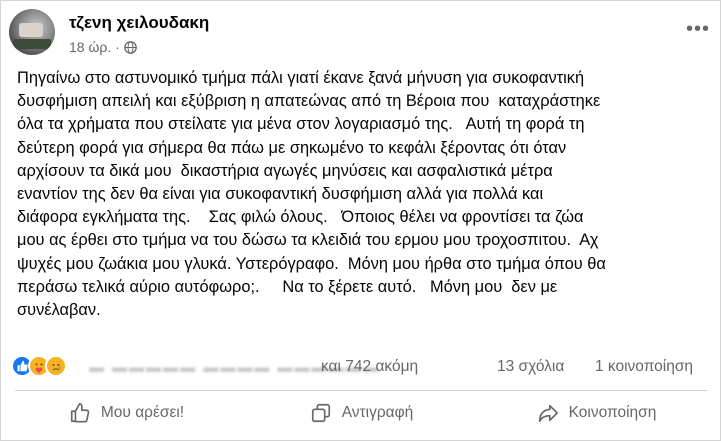  Describe the element at coordinates (377, 412) in the screenshot. I see `copy-button-label: Αντιγραφή` at that location.